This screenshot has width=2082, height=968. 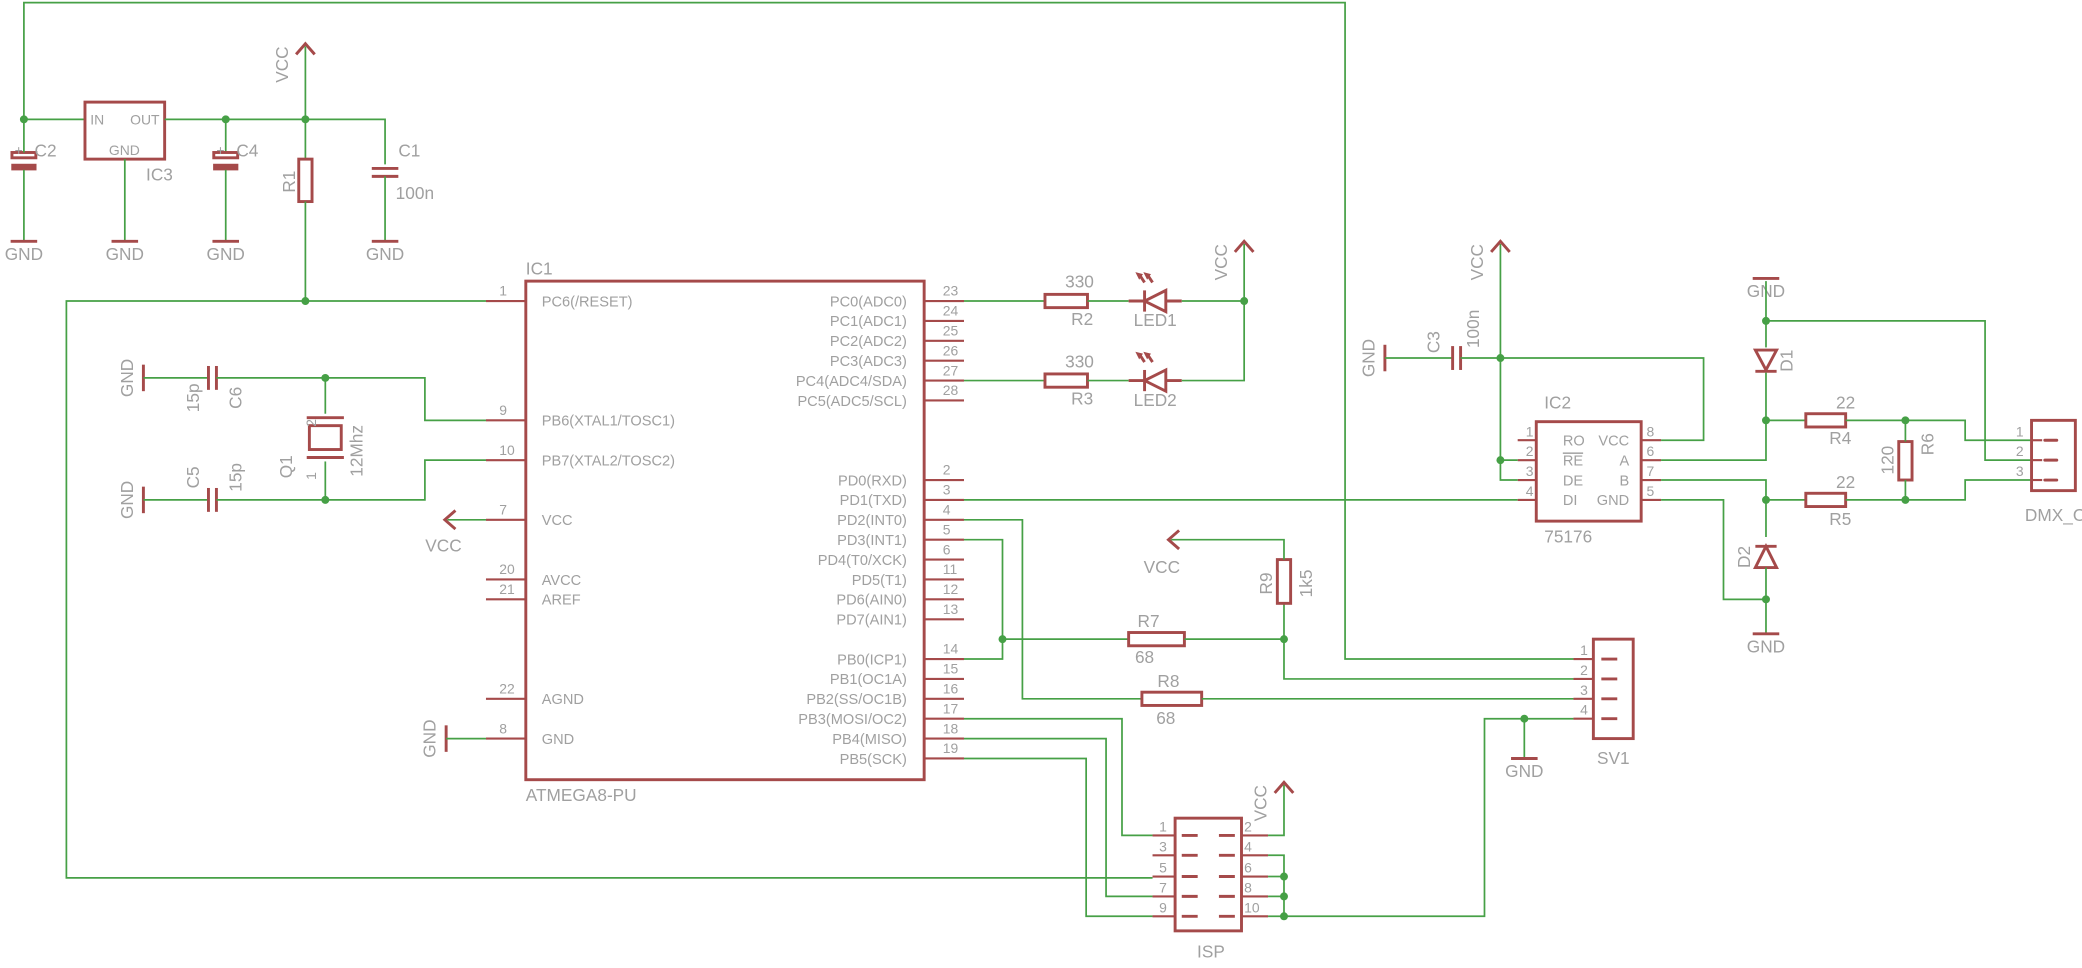 I want to click on ic2-pin-number: 8, so click(x=1650, y=431).